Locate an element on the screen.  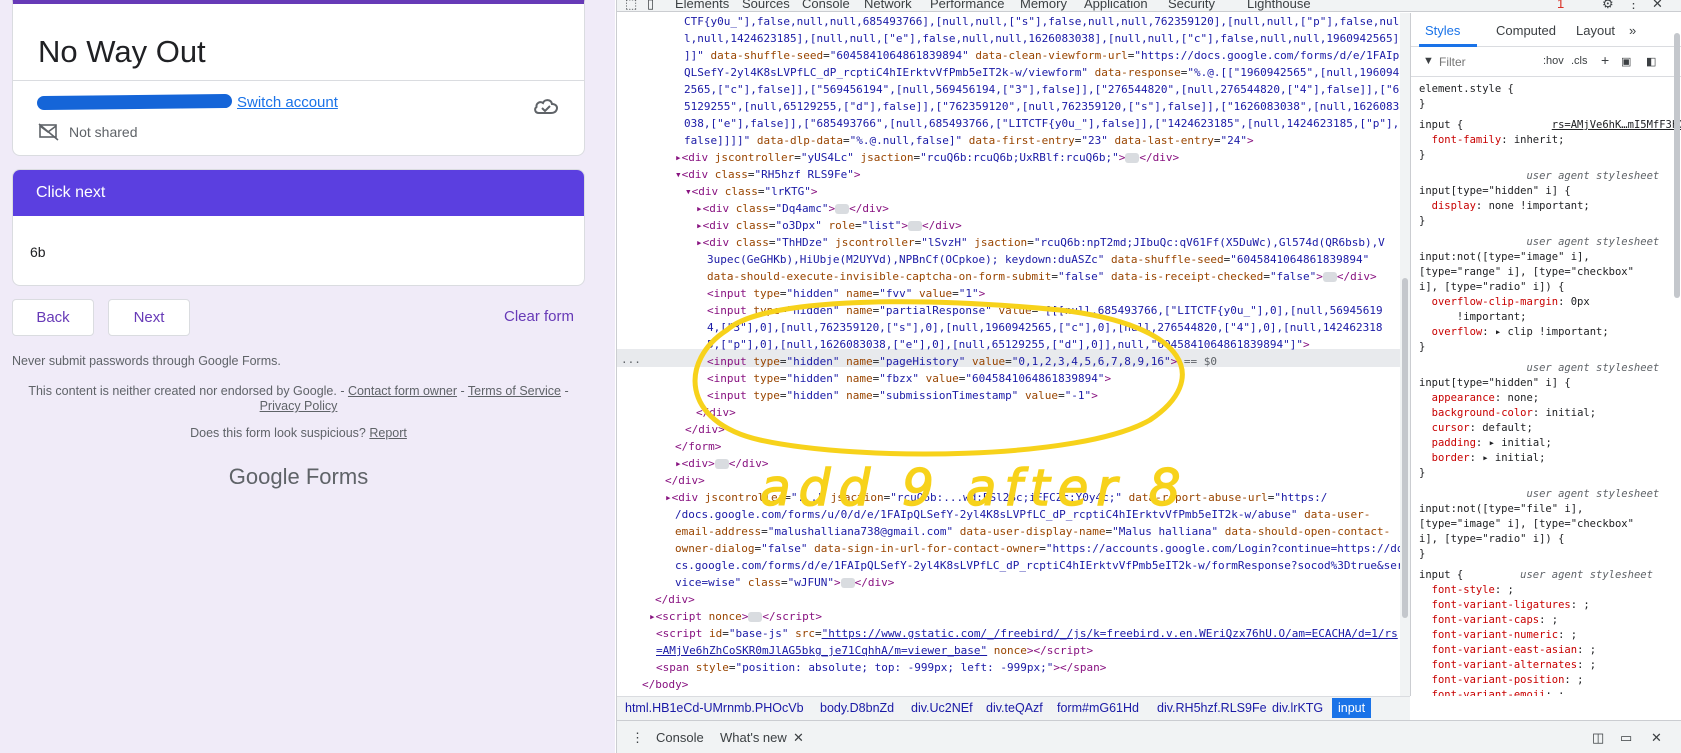
breadcrumb-body: body.D8bnZd is located at coordinates (857, 708).